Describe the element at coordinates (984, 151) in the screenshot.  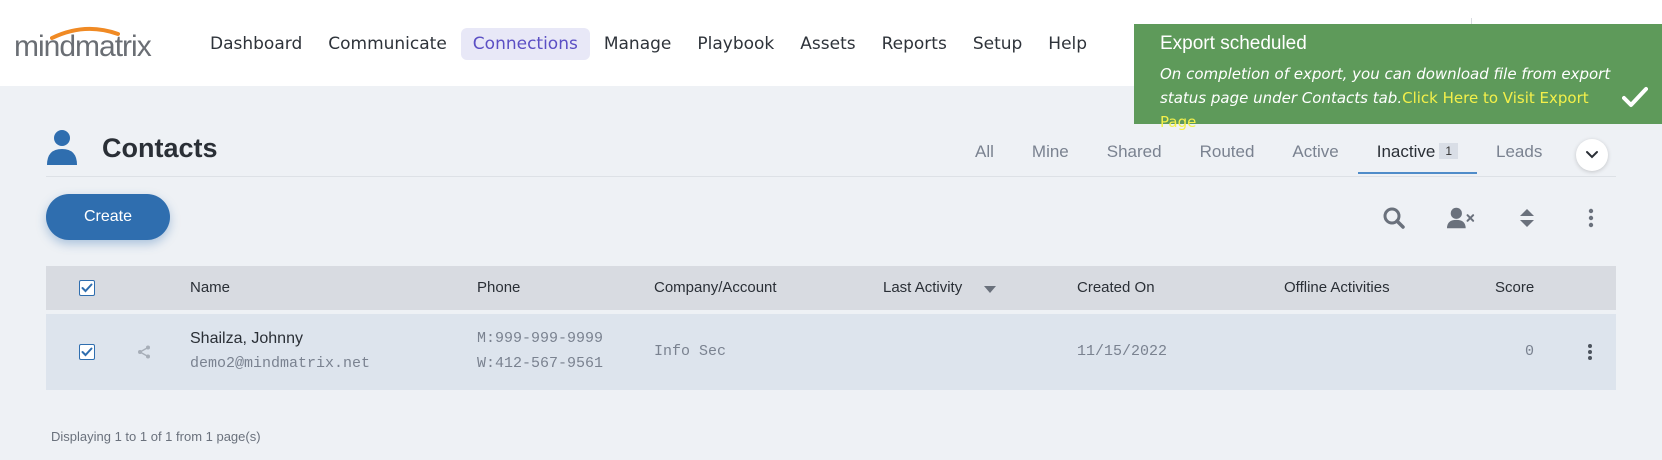
I see `tab-all-label: All` at that location.